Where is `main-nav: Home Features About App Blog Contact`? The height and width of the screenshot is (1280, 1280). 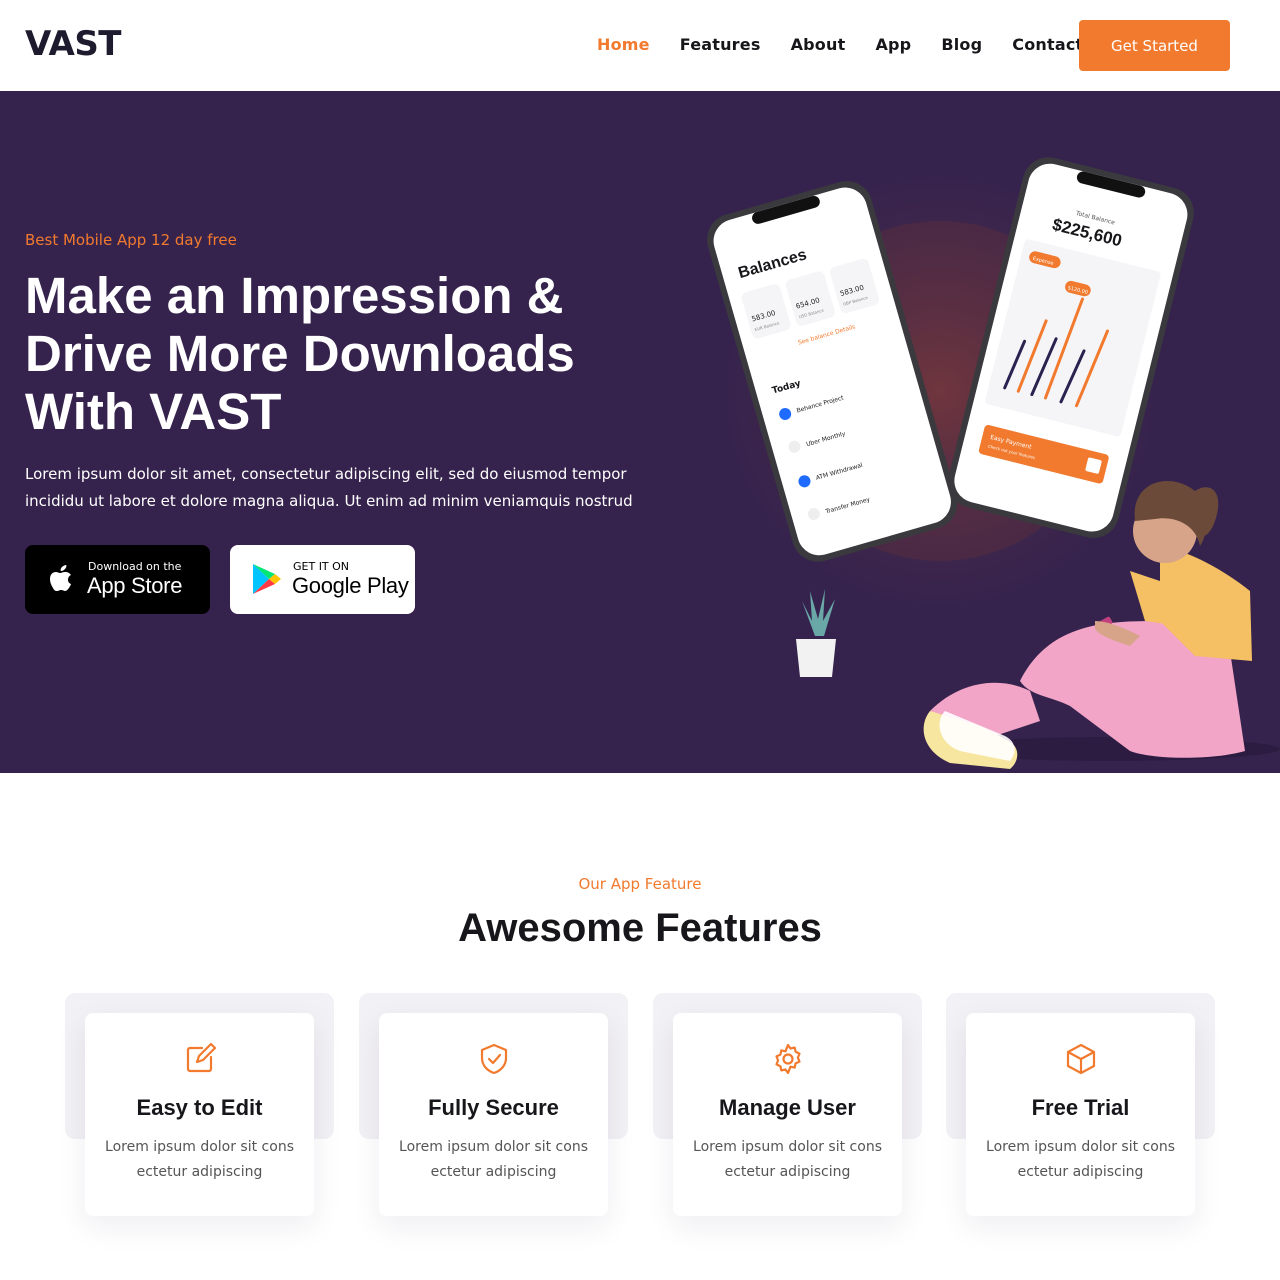 main-nav: Home Features About App Blog Contact is located at coordinates (855, 44).